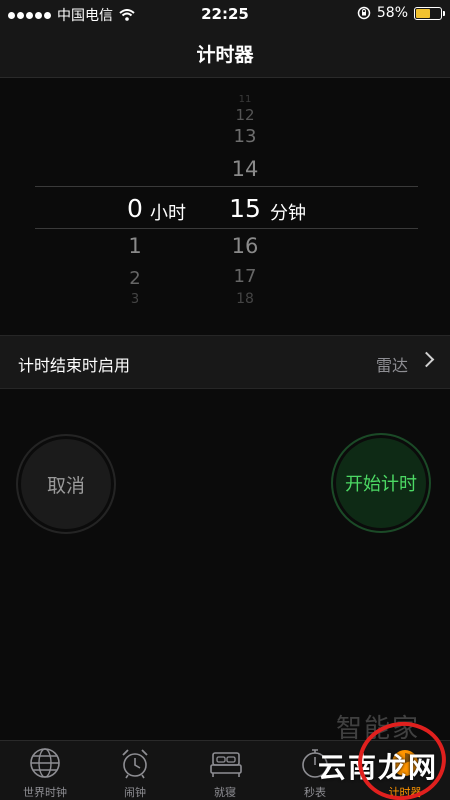 Image resolution: width=450 pixels, height=800 pixels. What do you see at coordinates (135, 198) in the screenshot?
I see `hours-wheel: 0 1 2 3` at bounding box center [135, 198].